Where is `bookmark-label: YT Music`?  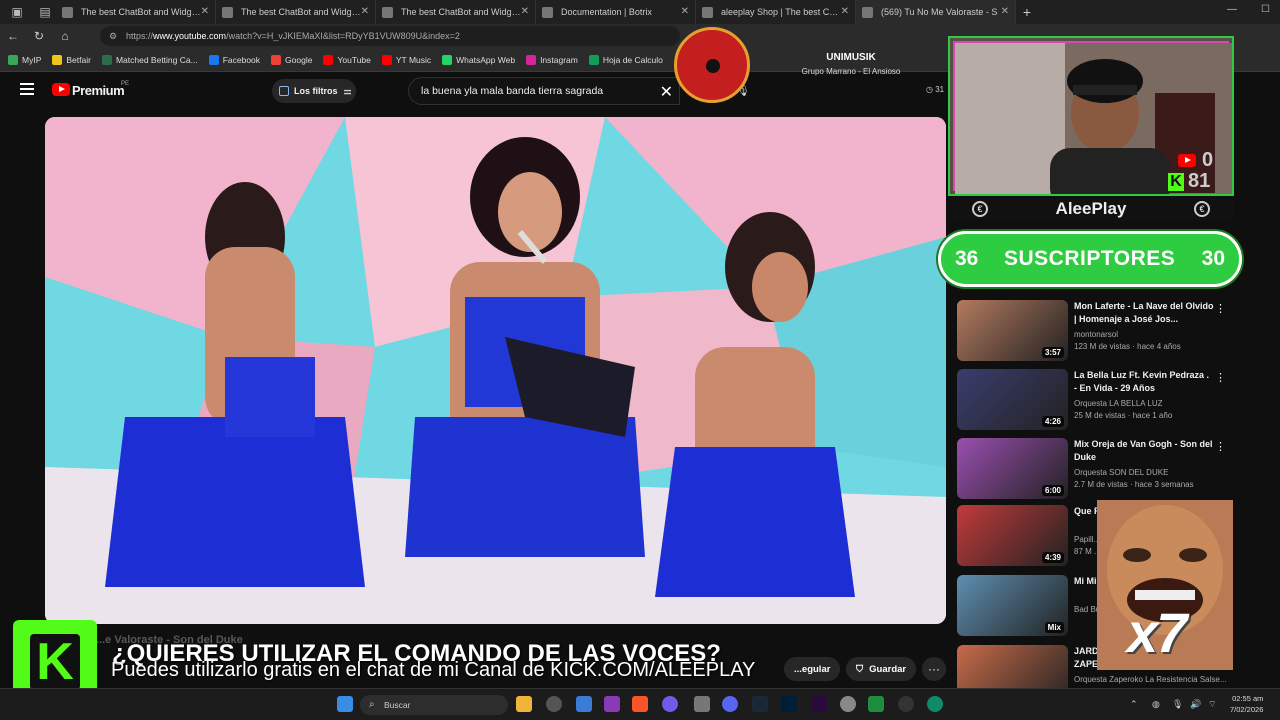
bookmark-label: YT Music is located at coordinates (413, 59).